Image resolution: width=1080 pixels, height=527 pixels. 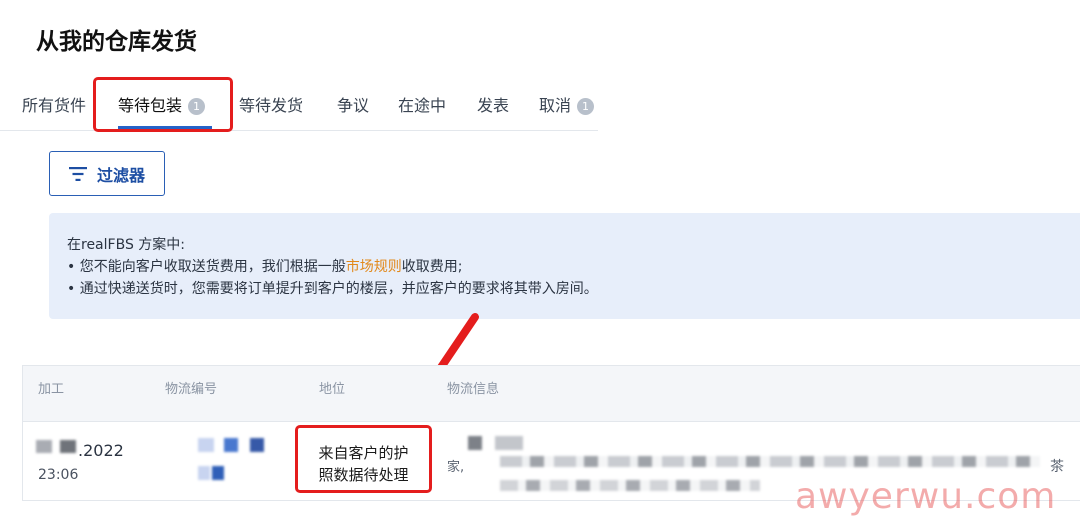 I want to click on tab-label: 在途中, so click(x=422, y=105).